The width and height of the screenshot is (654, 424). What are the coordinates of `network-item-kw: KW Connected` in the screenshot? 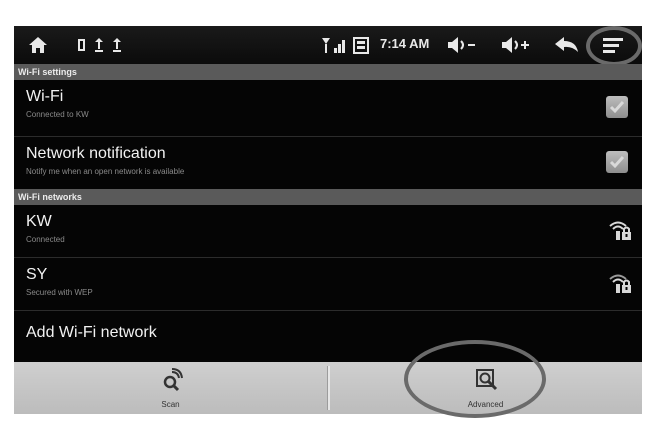 It's located at (328, 231).